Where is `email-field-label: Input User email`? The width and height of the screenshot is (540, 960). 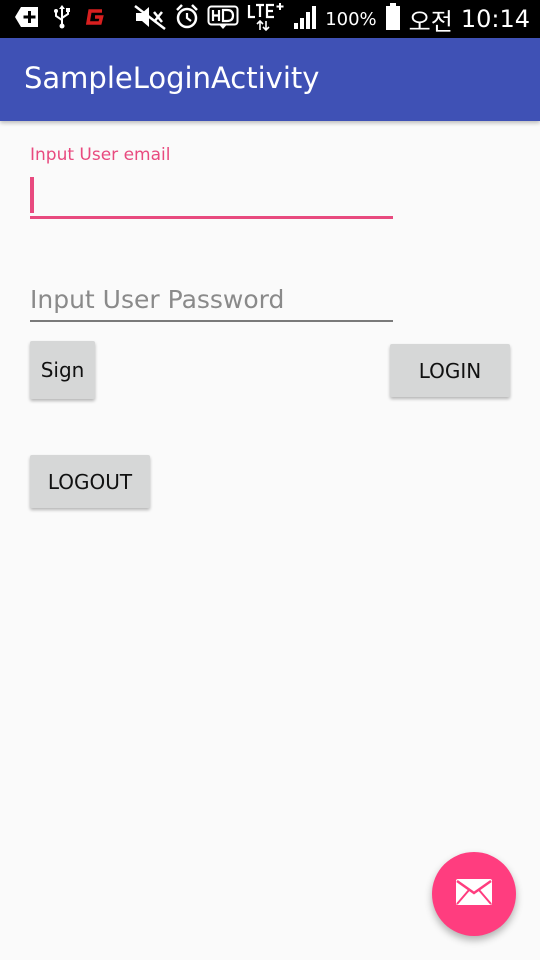 email-field-label: Input User email is located at coordinates (100, 155).